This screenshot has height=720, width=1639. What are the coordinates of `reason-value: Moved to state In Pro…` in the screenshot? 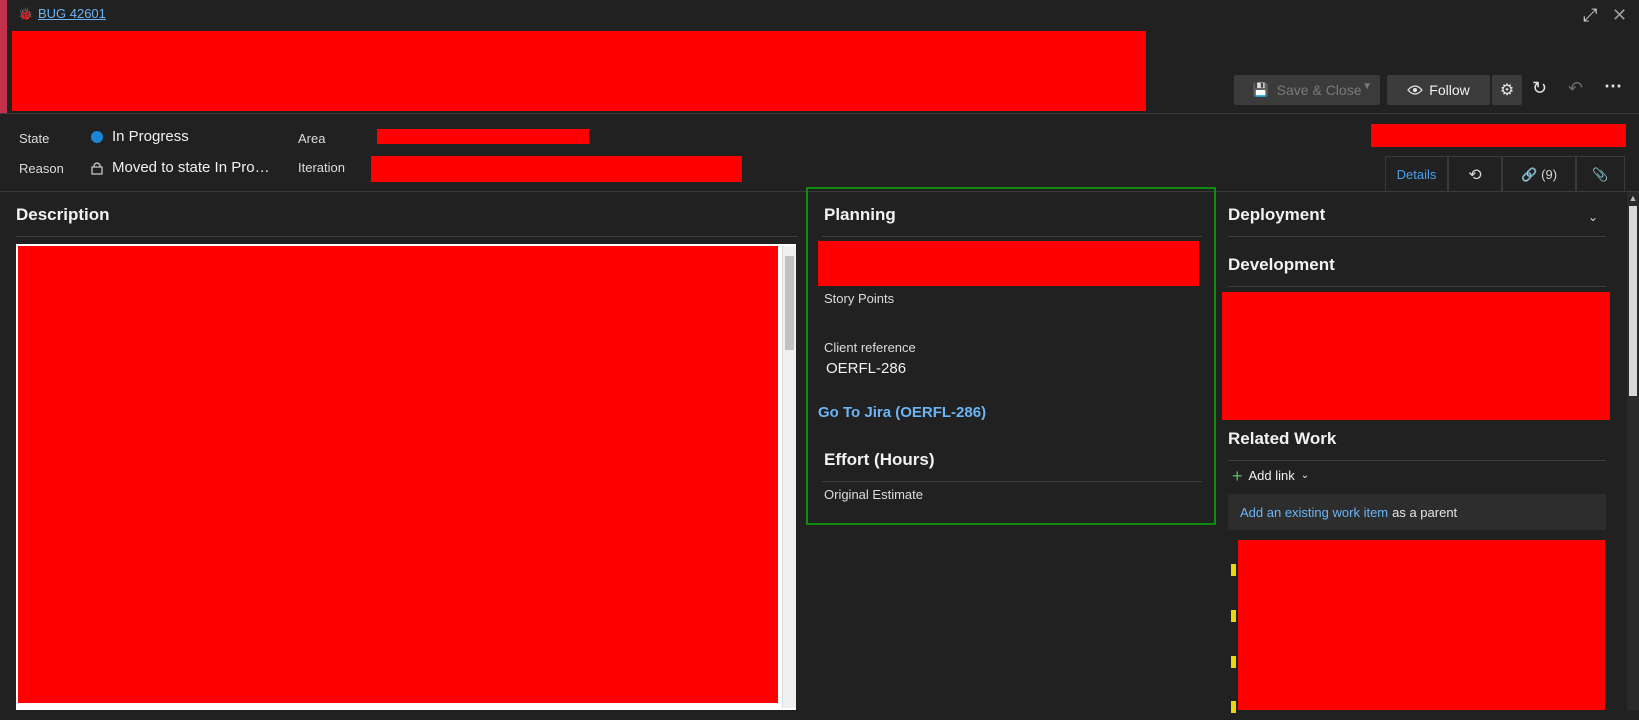 It's located at (191, 167).